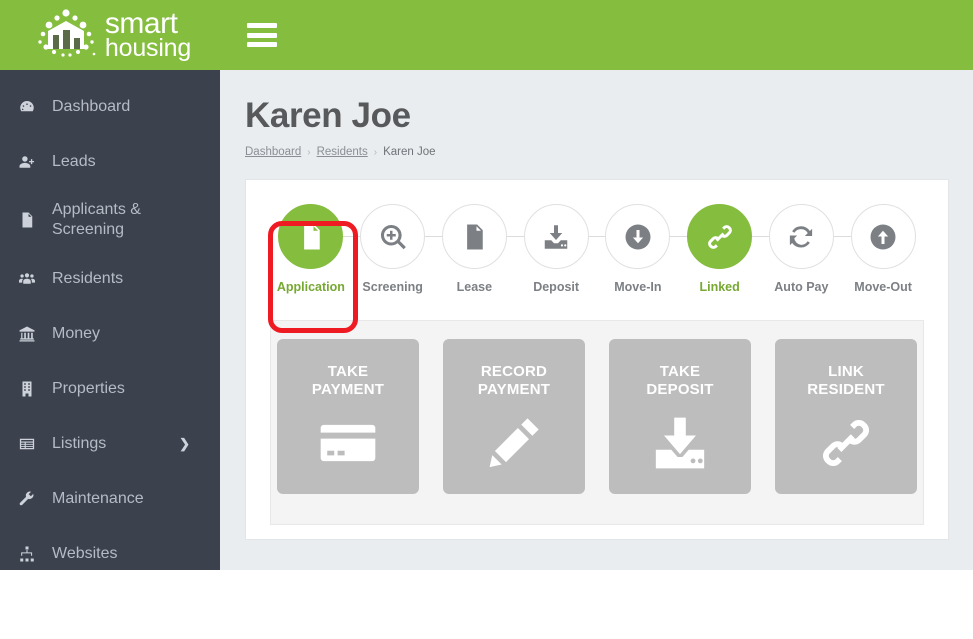  Describe the element at coordinates (514, 443) in the screenshot. I see `pencil-icon` at that location.